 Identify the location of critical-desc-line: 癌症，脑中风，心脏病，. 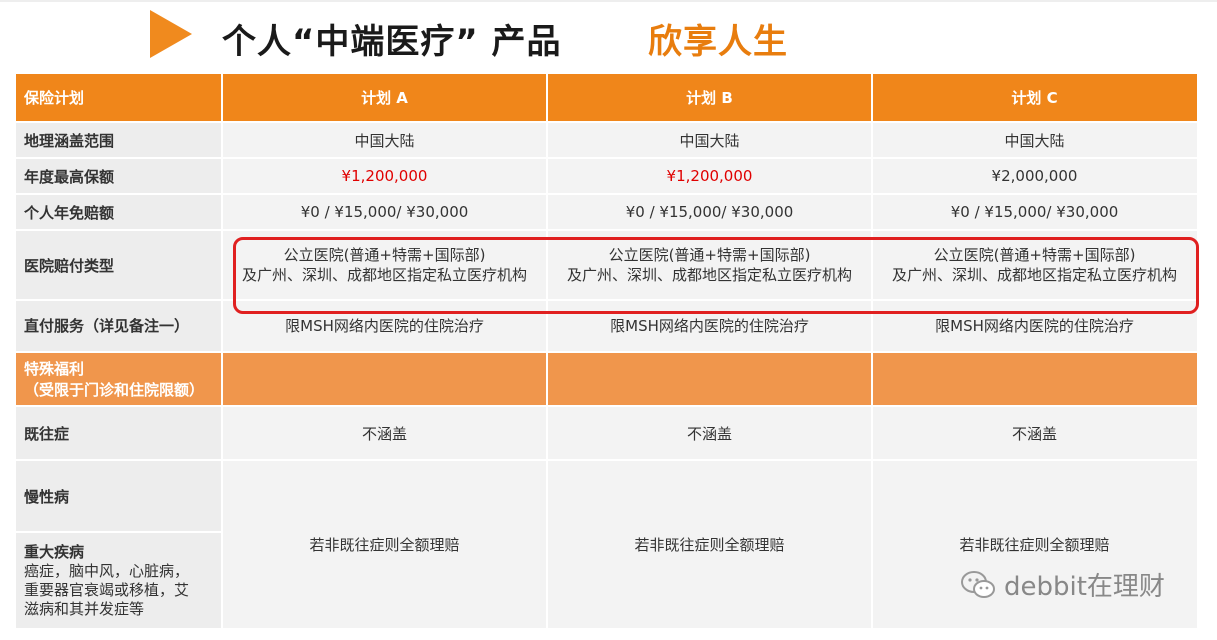
(107, 570).